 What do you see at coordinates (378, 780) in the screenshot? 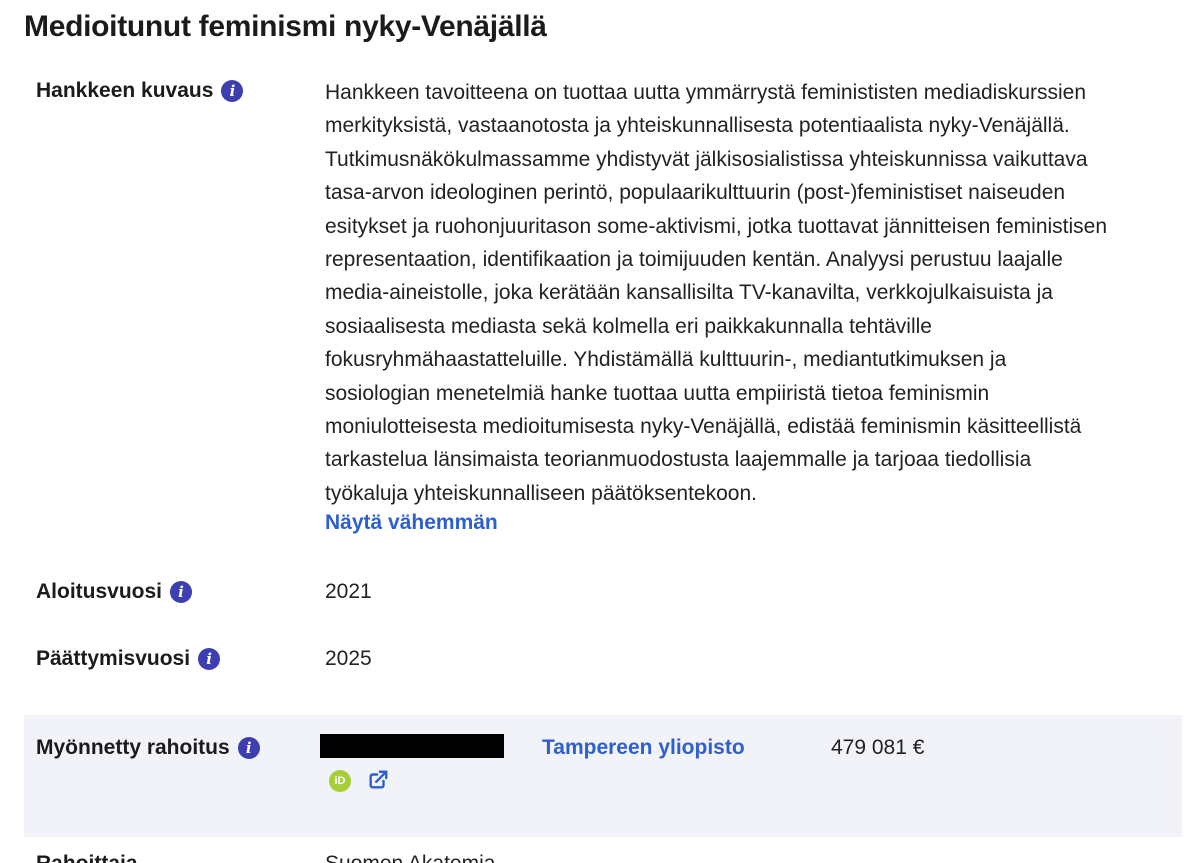
I see `external-link-icon` at bounding box center [378, 780].